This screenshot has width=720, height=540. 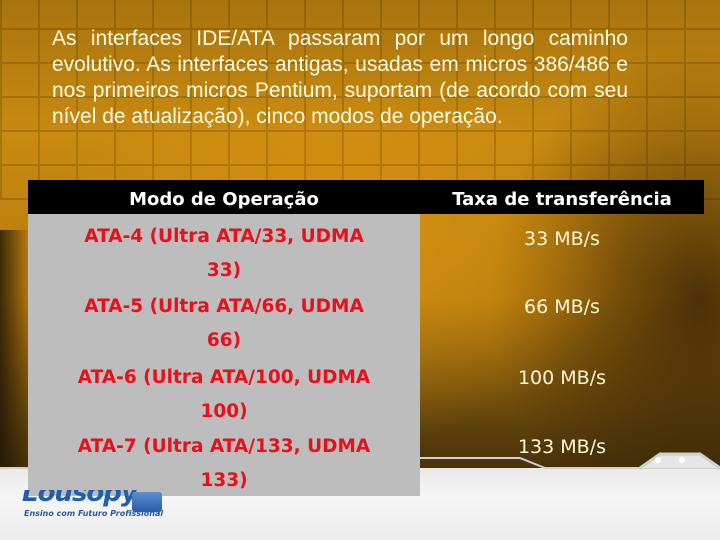 I want to click on company-logo: Lousopy Ensino com Futuro Profissional, so click(x=95, y=499).